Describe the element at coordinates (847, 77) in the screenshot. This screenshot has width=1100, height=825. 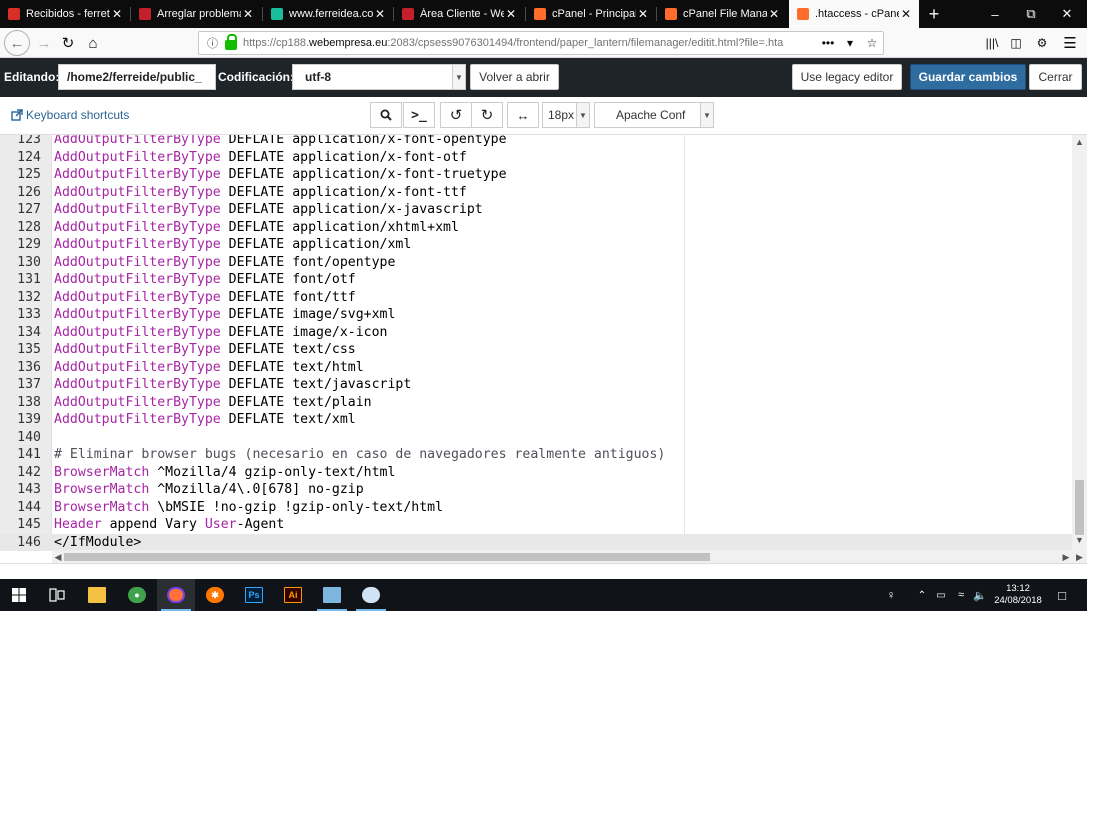
I see `legacy-editor-button: Use legacy editor` at that location.